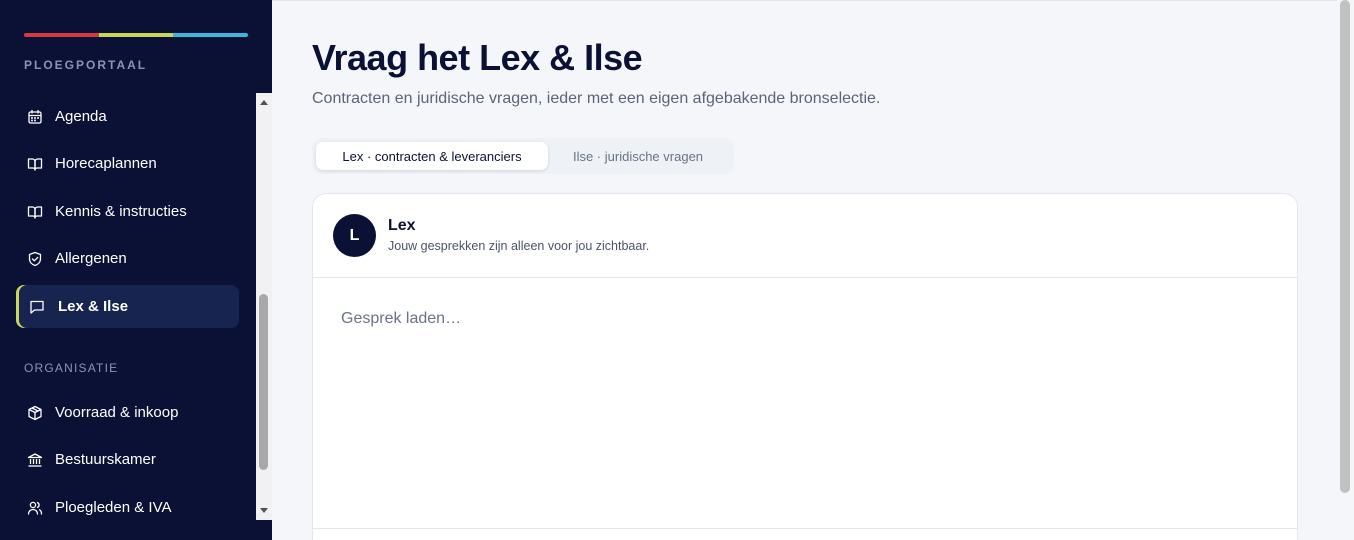  I want to click on sidebar-item-label: Lex & Ilse, so click(93, 306).